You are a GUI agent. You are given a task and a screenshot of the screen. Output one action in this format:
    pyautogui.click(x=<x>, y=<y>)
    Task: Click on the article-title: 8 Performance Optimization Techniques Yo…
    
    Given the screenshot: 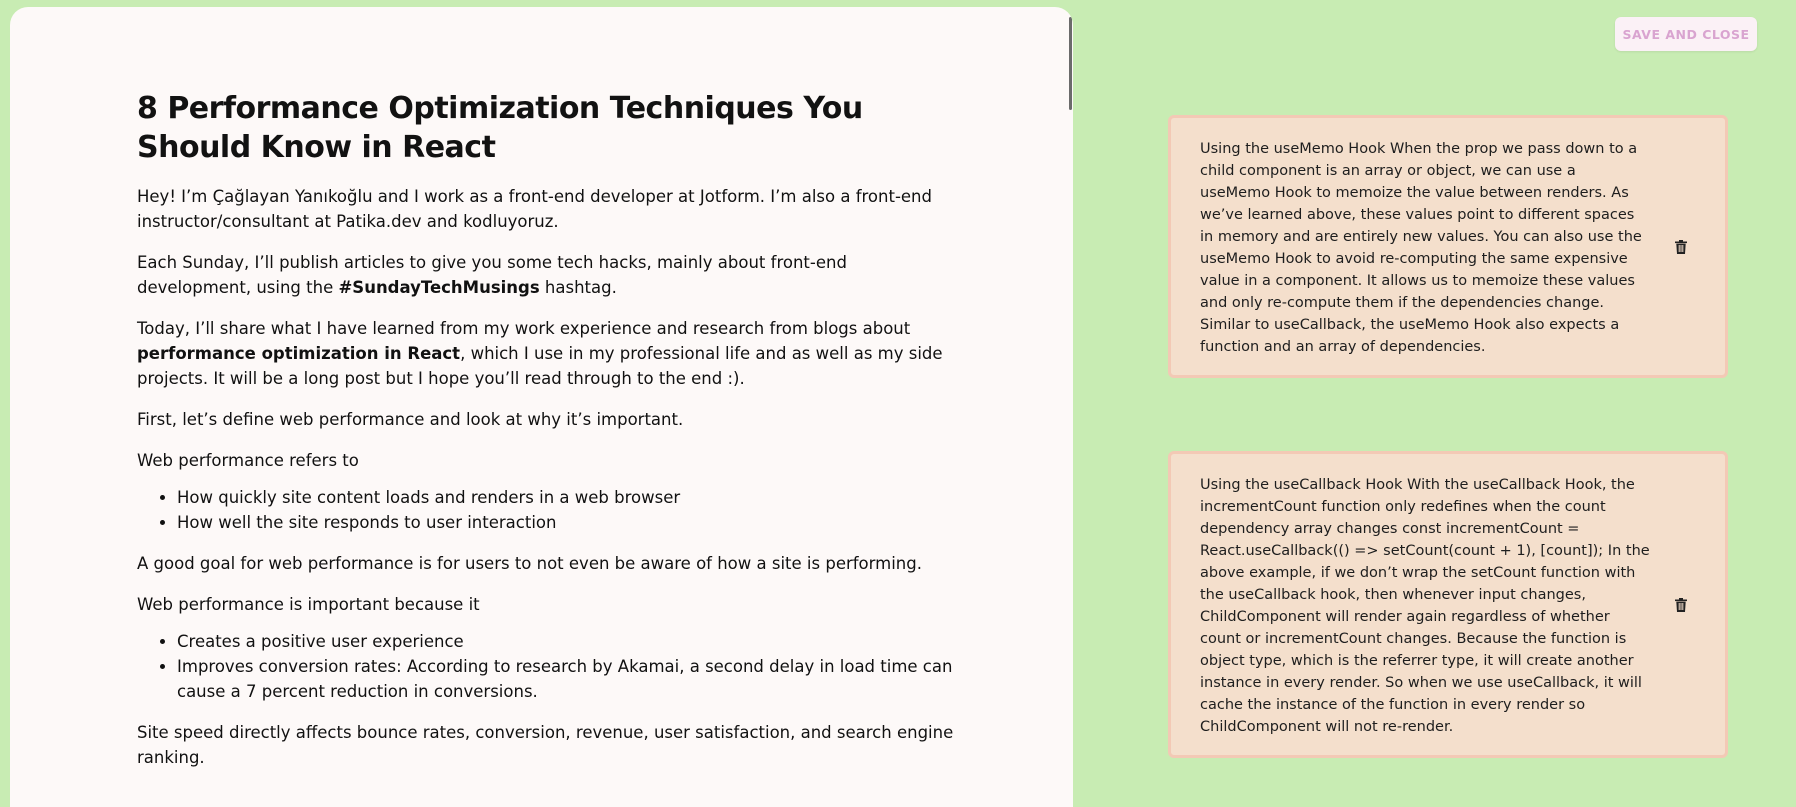 What is the action you would take?
    pyautogui.click(x=500, y=128)
    